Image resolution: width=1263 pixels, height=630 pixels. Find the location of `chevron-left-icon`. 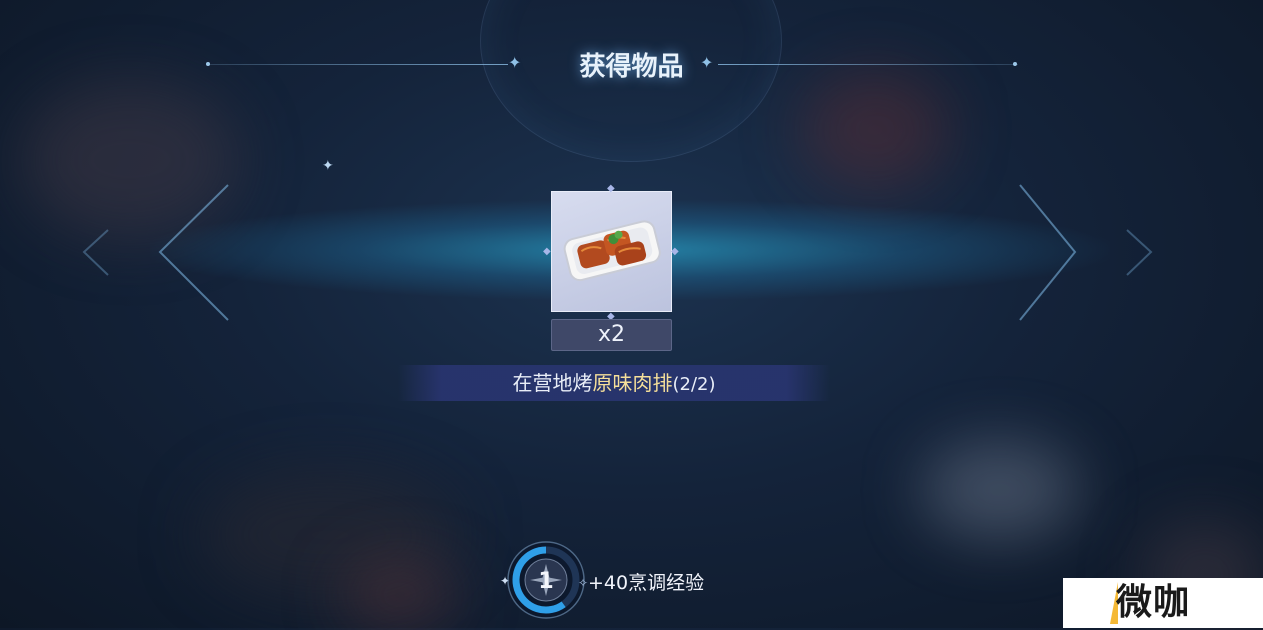

chevron-left-icon is located at coordinates (155, 252).